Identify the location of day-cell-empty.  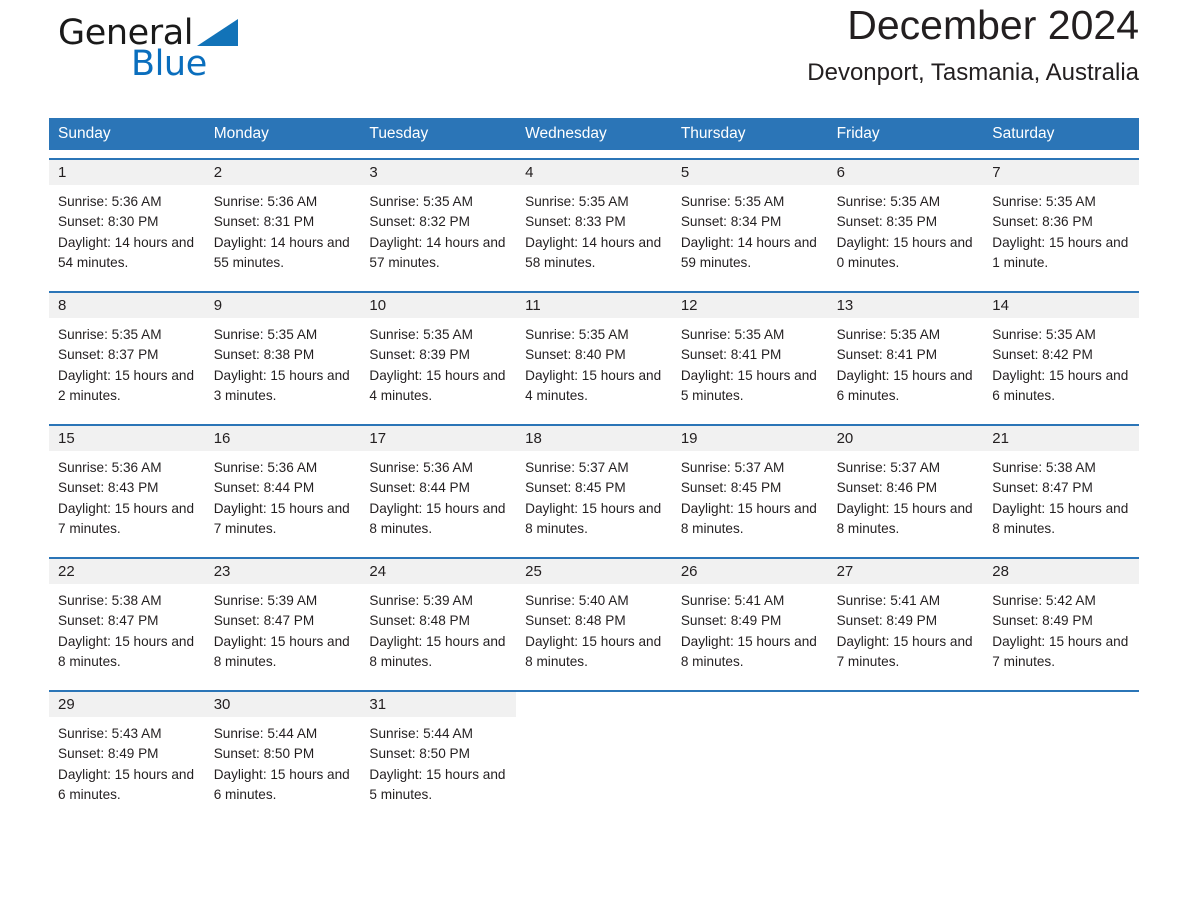
(750, 766).